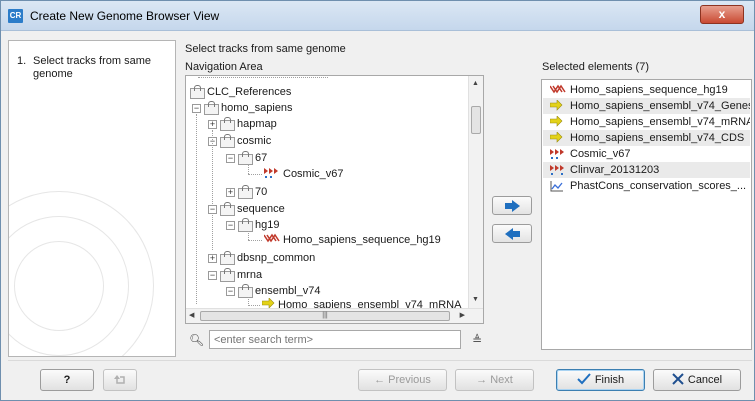  What do you see at coordinates (92, 67) in the screenshot?
I see `step-label: Select tracks from same genome` at bounding box center [92, 67].